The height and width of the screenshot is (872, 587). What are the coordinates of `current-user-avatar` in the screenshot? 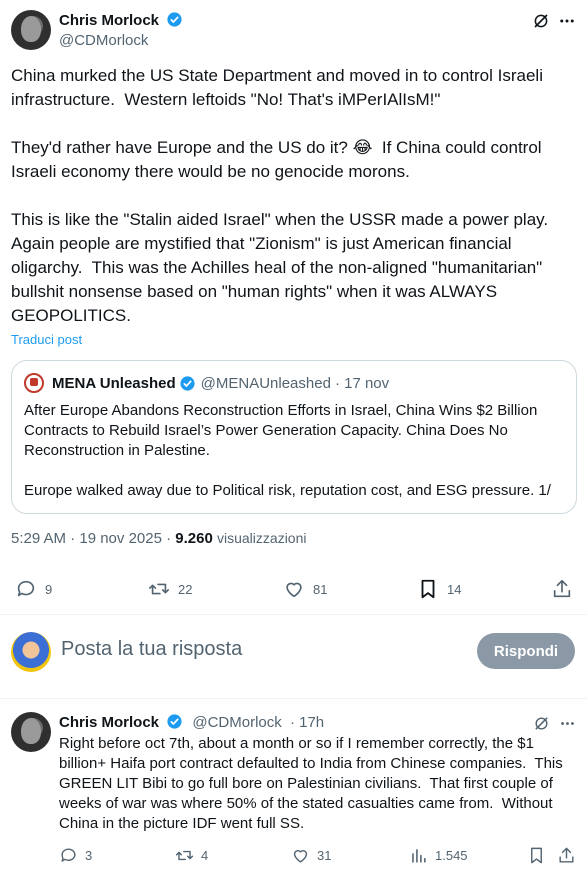 It's located at (31, 652).